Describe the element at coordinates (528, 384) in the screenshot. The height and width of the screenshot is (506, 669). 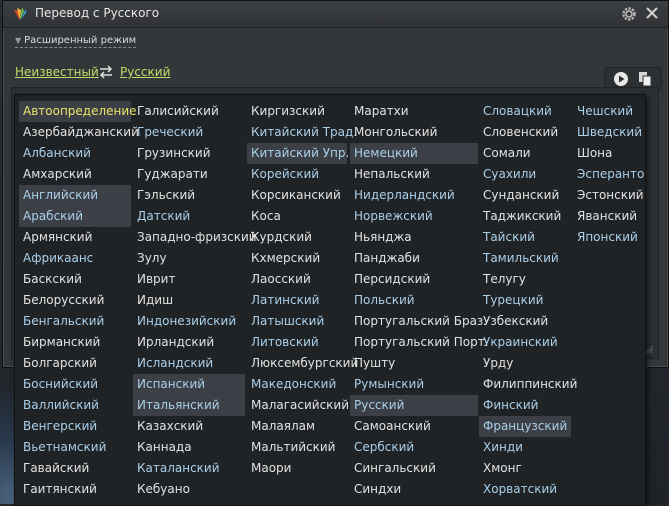
I see `language-option: Филиппинский` at that location.